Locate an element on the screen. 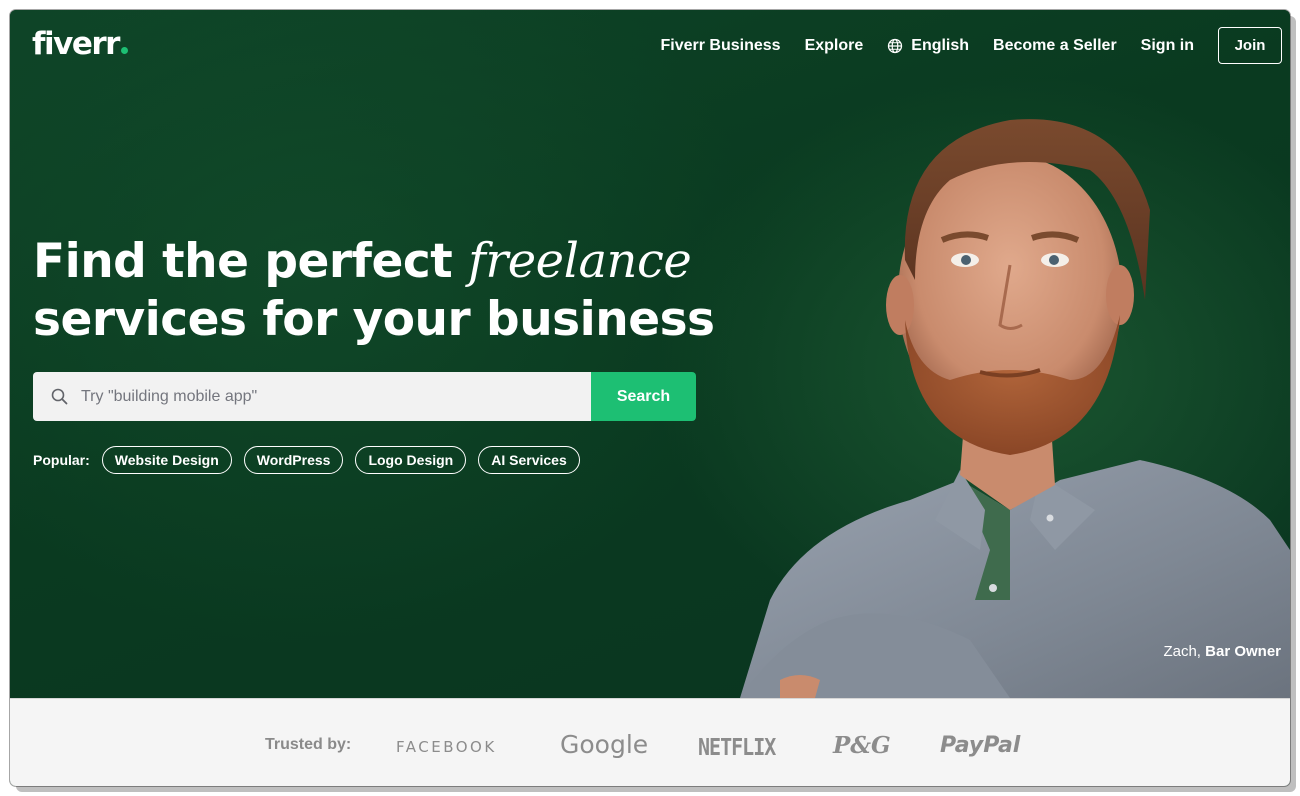 Image resolution: width=1300 pixels, height=796 pixels. join-button: Join is located at coordinates (1250, 45).